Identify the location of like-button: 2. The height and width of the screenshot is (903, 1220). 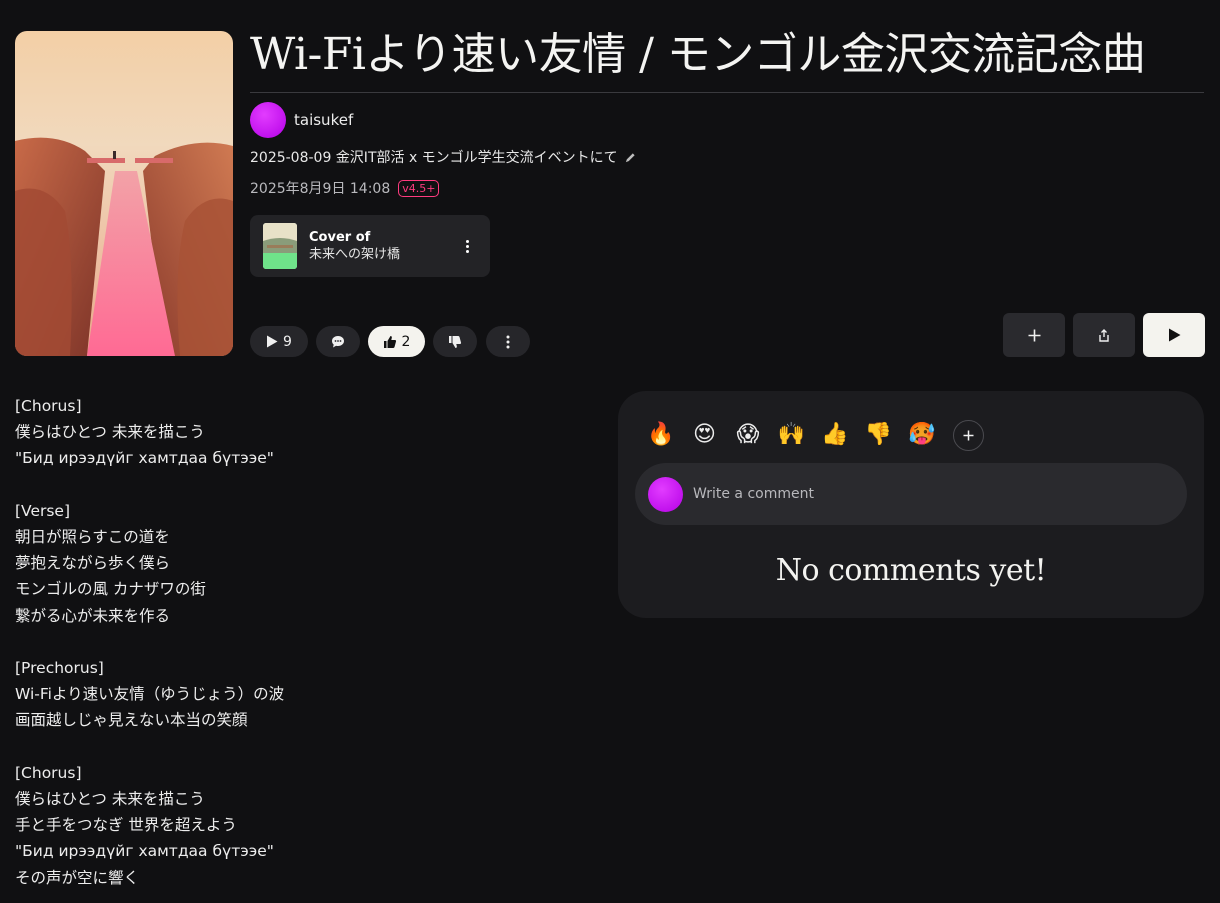
(396, 341).